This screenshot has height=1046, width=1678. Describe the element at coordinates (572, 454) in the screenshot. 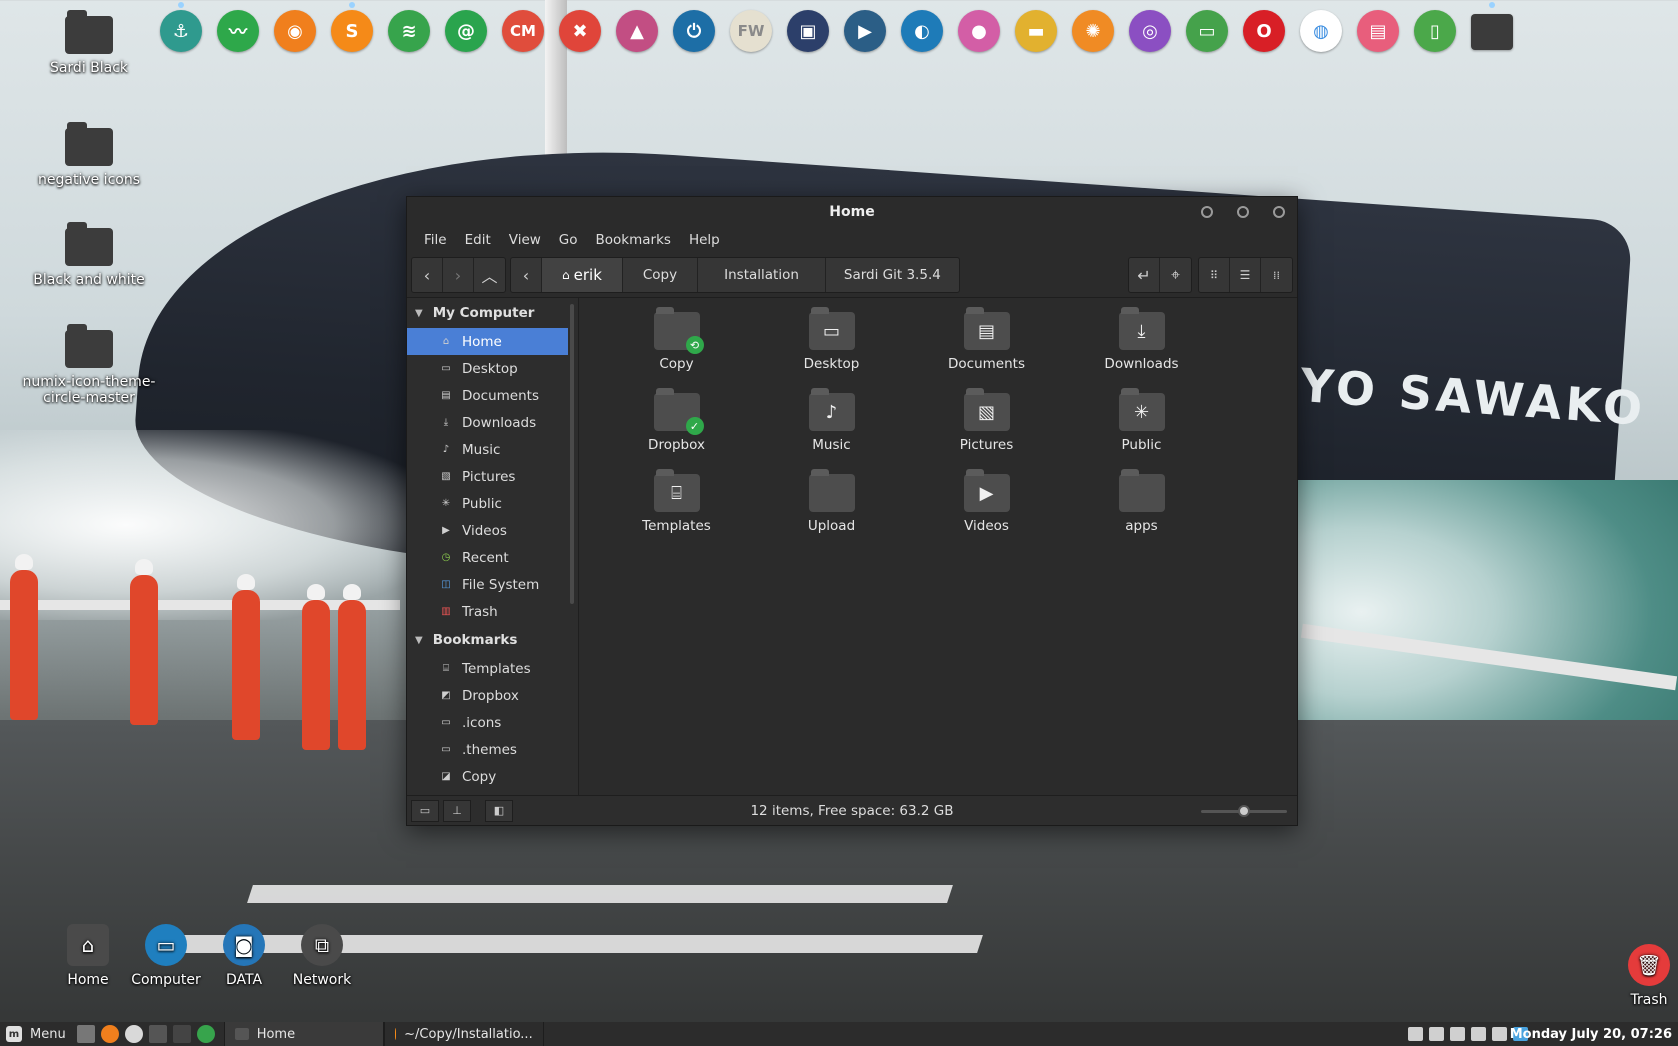

I see `sidebar-scrollbar` at that location.